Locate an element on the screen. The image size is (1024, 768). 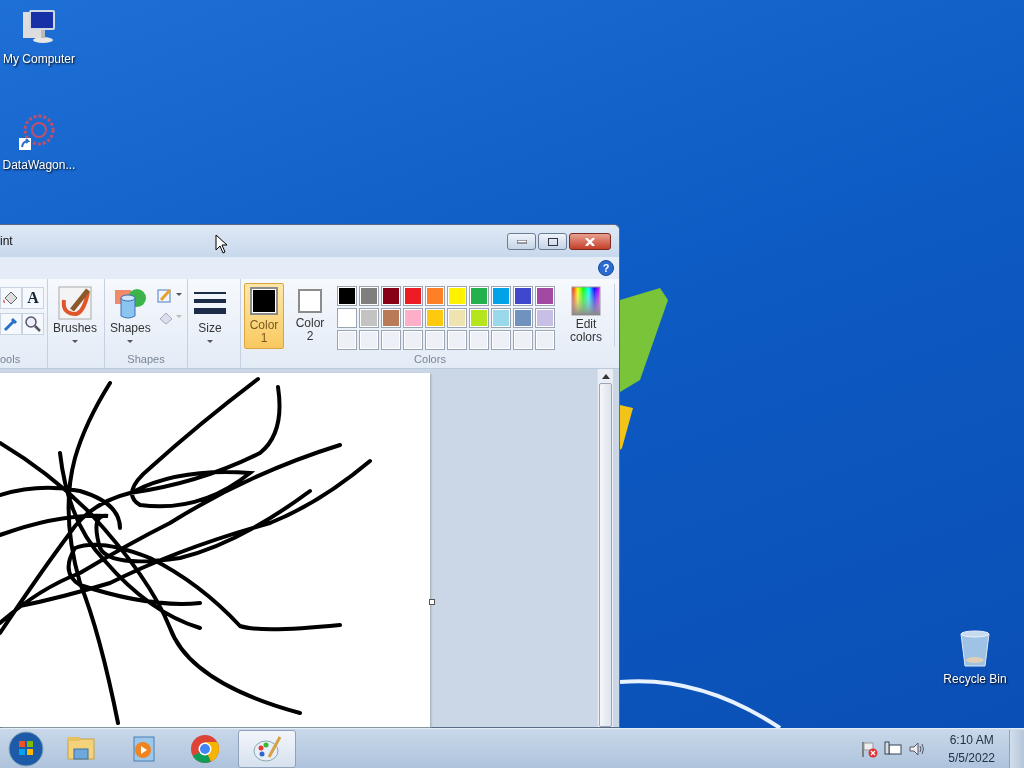
brushes-button: Brushes is located at coordinates (75, 314).